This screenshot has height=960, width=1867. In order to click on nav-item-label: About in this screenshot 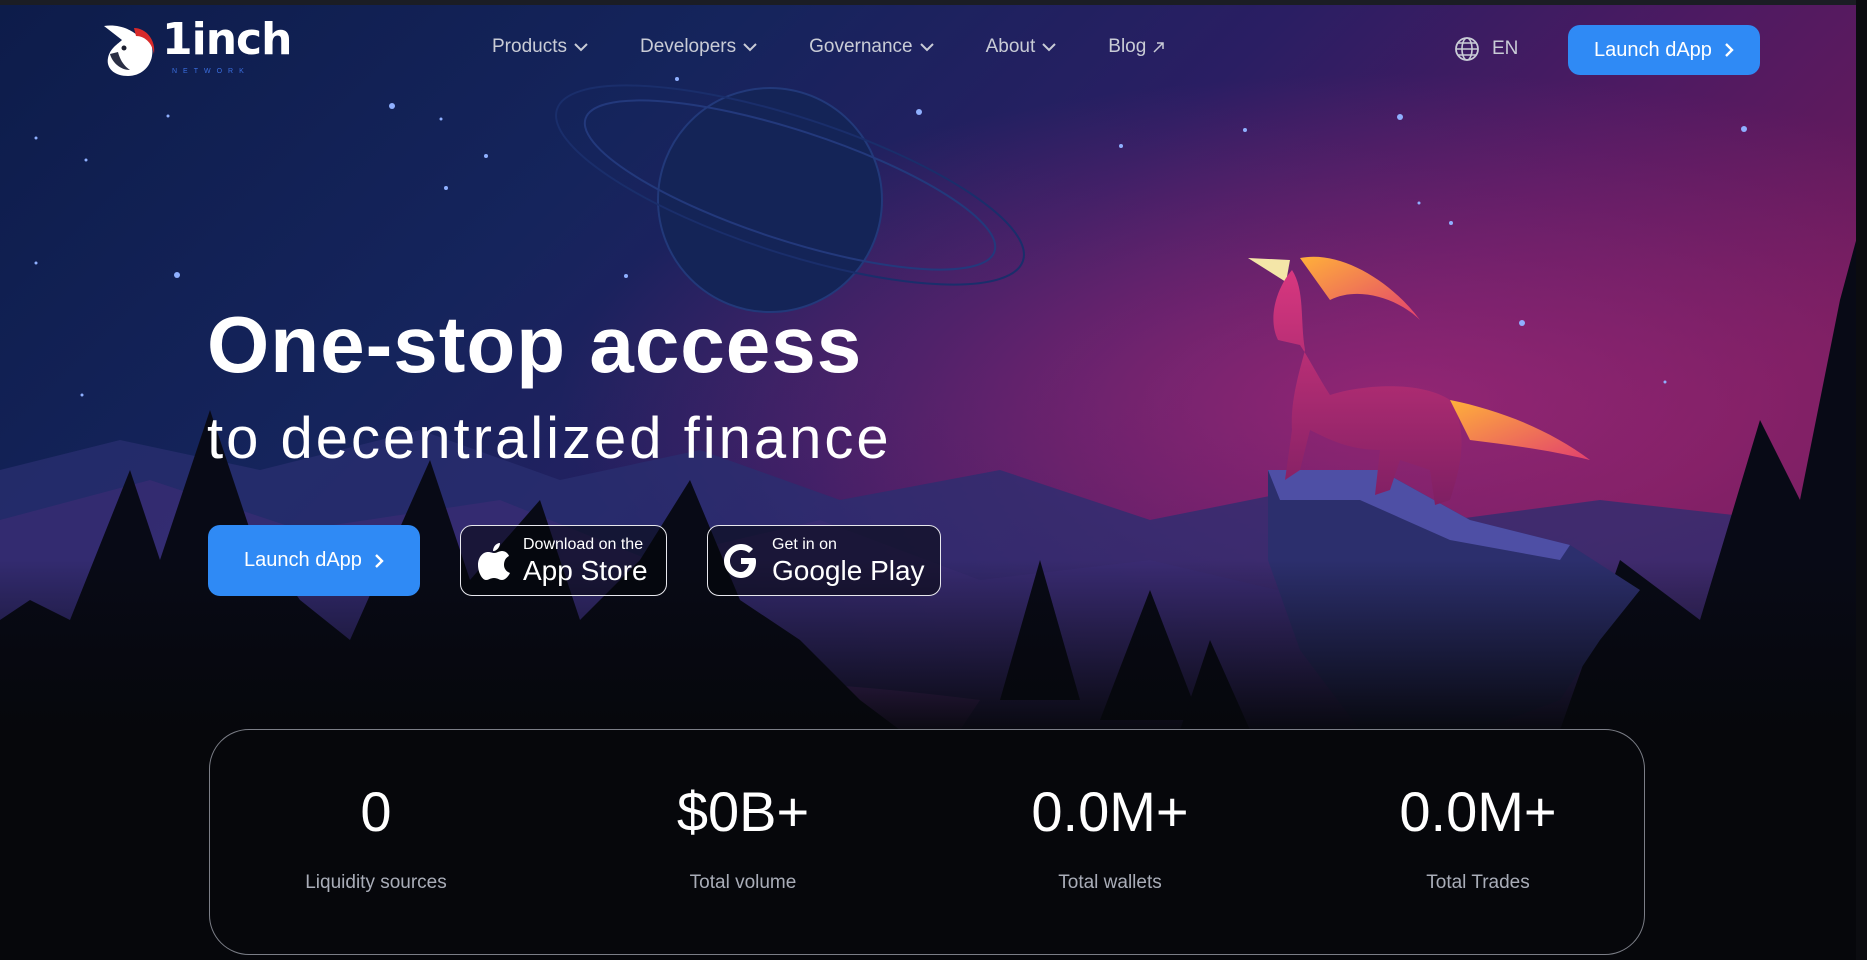, I will do `click(1010, 46)`.